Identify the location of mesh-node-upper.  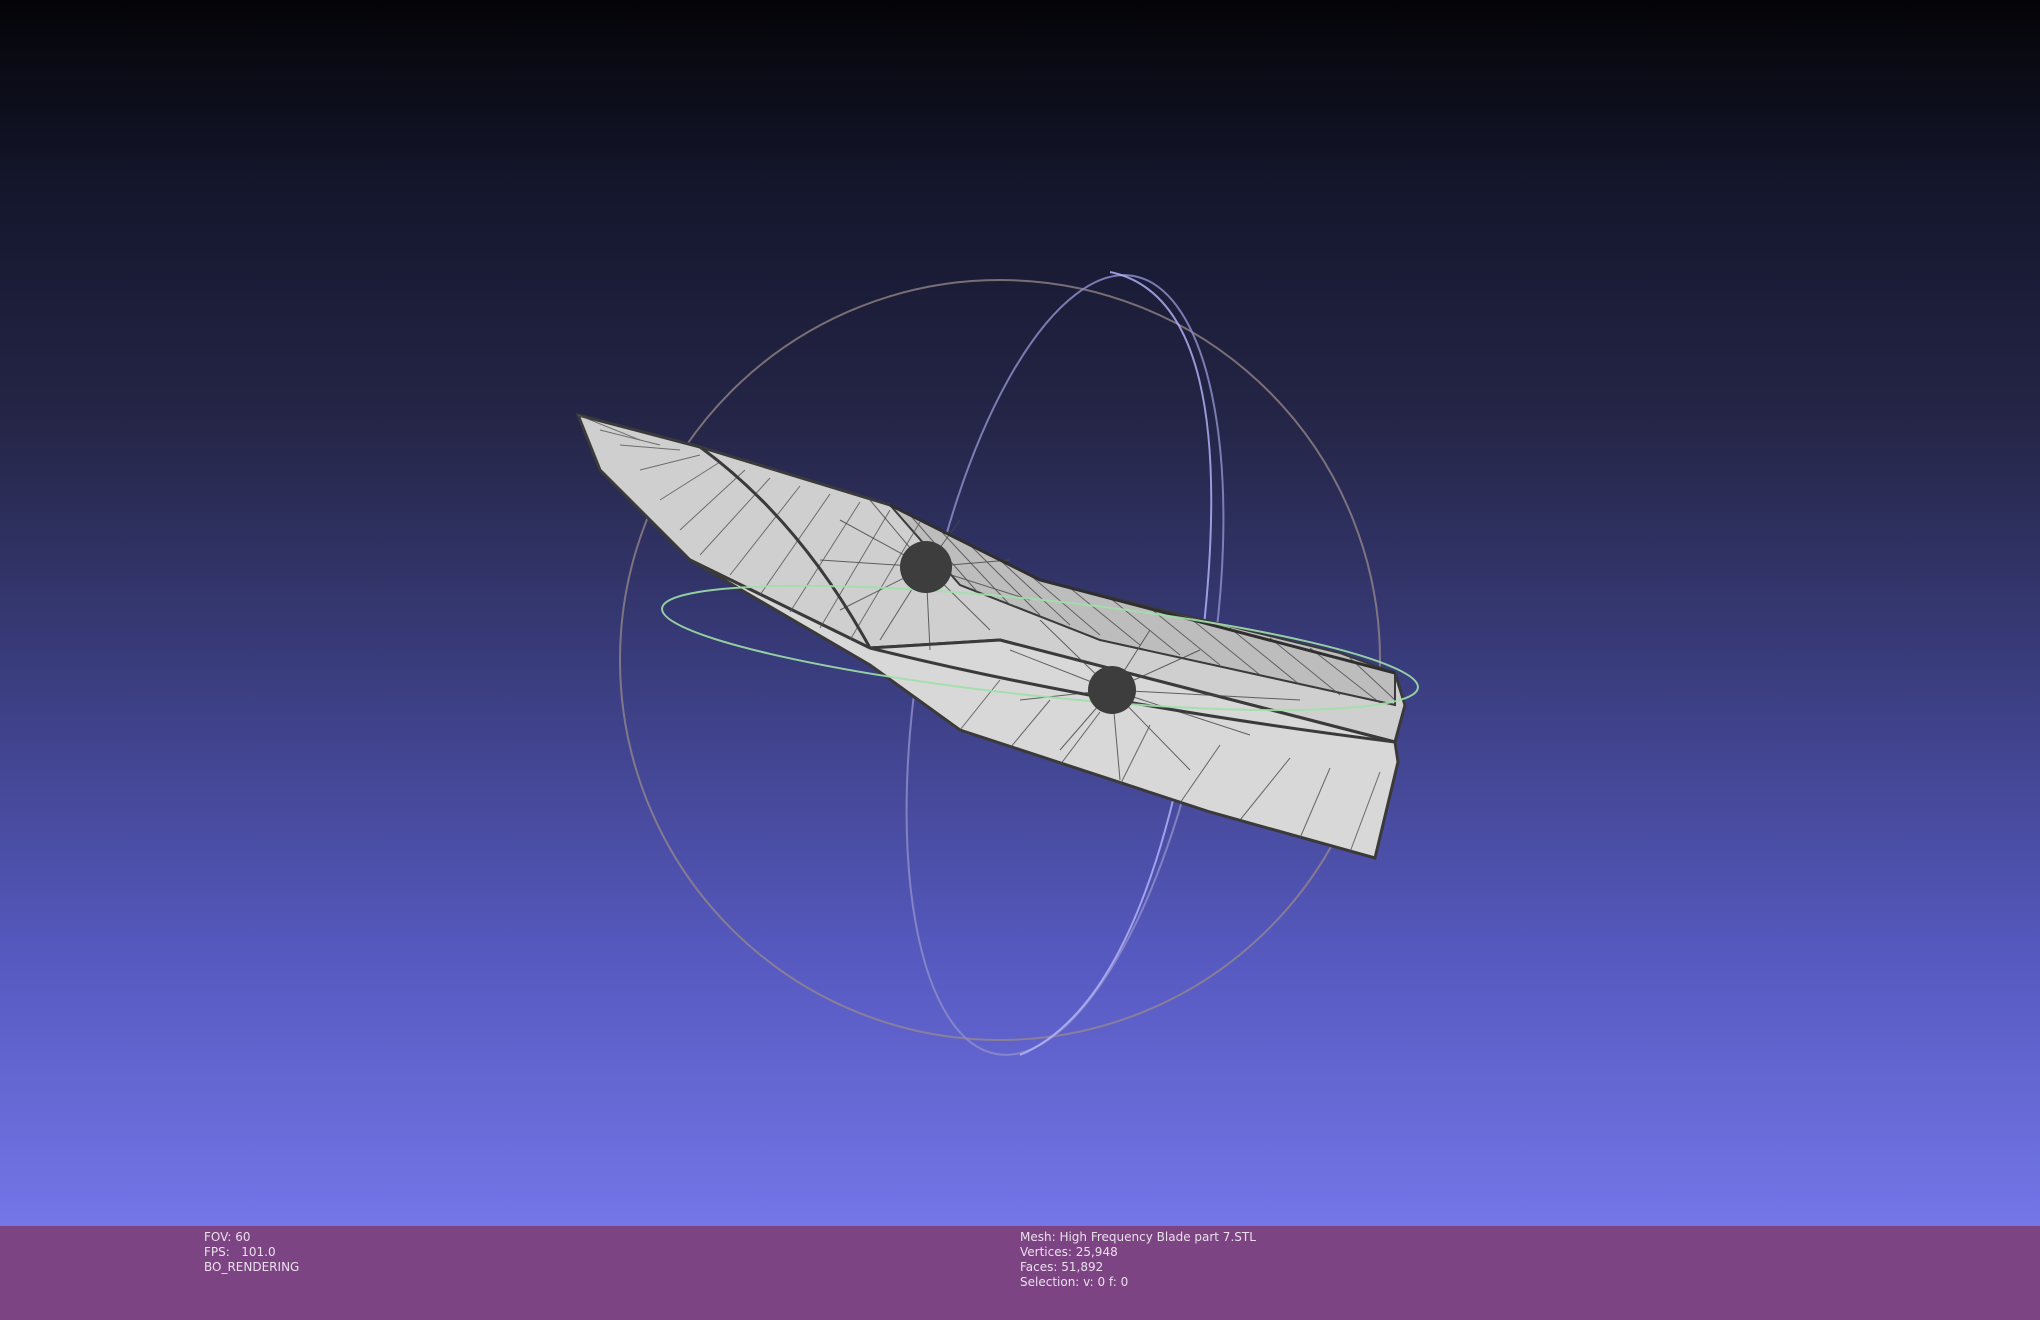
(926, 567).